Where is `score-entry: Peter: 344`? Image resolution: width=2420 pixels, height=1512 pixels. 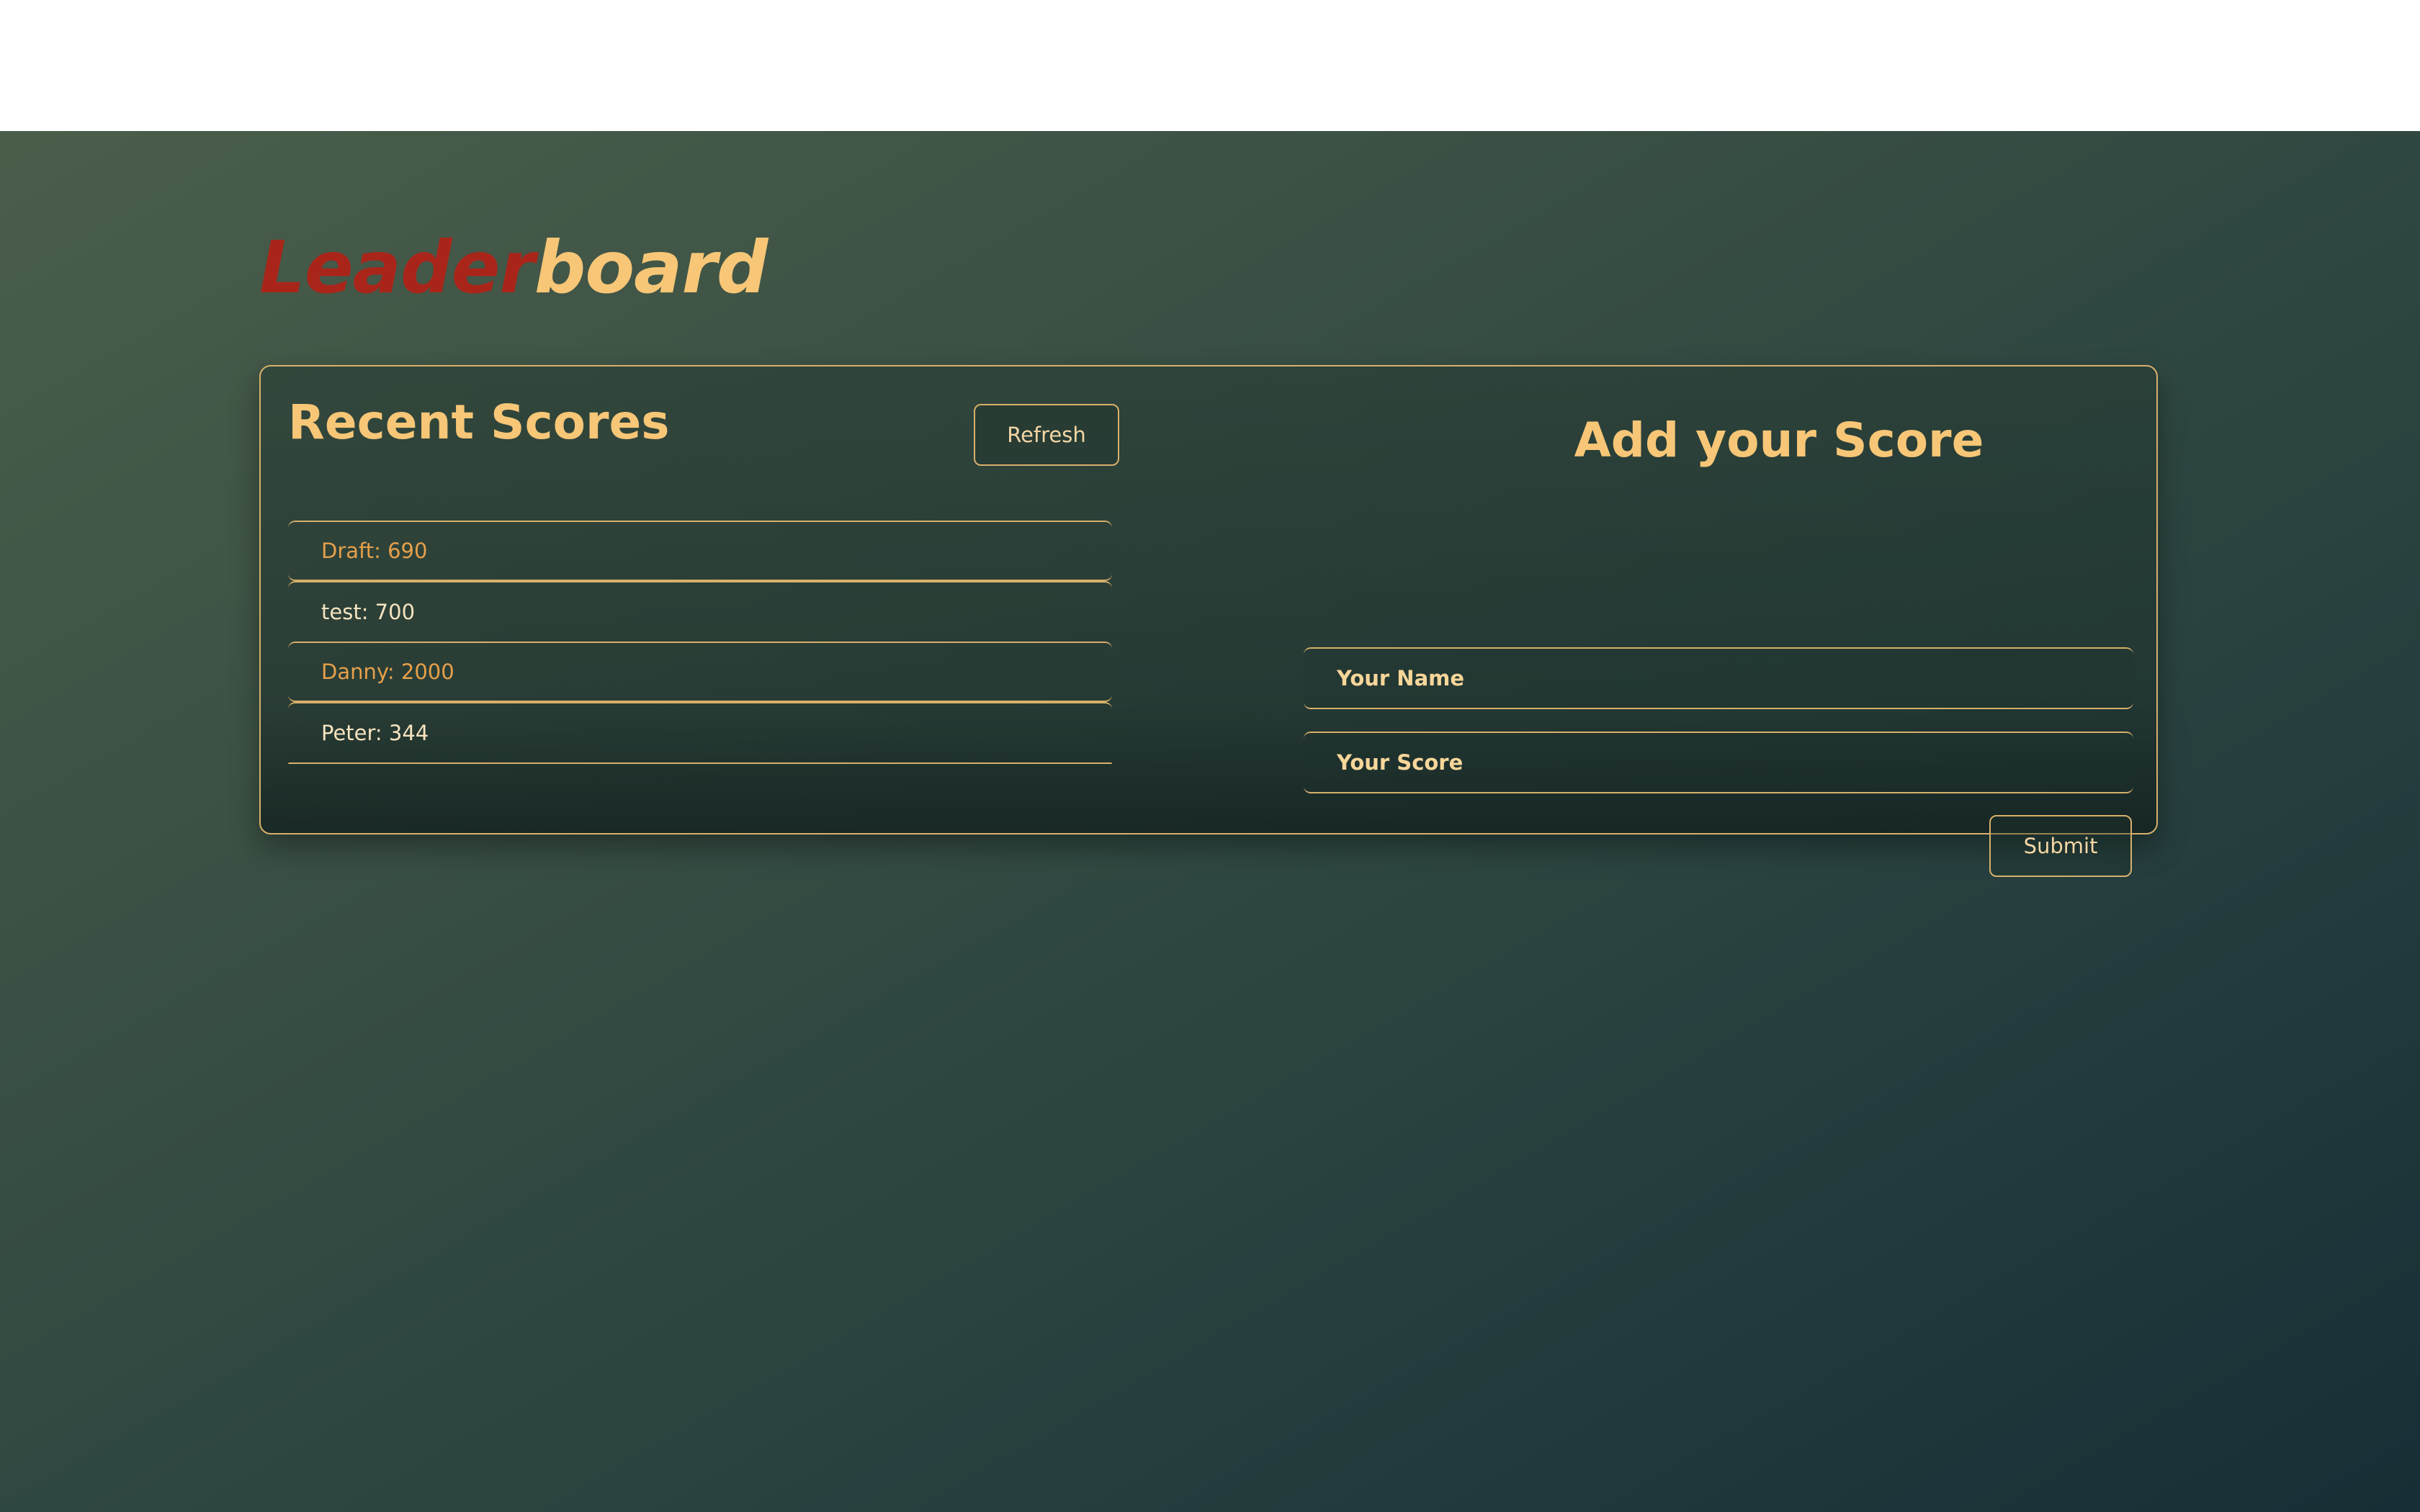
score-entry: Peter: 344 is located at coordinates (375, 733).